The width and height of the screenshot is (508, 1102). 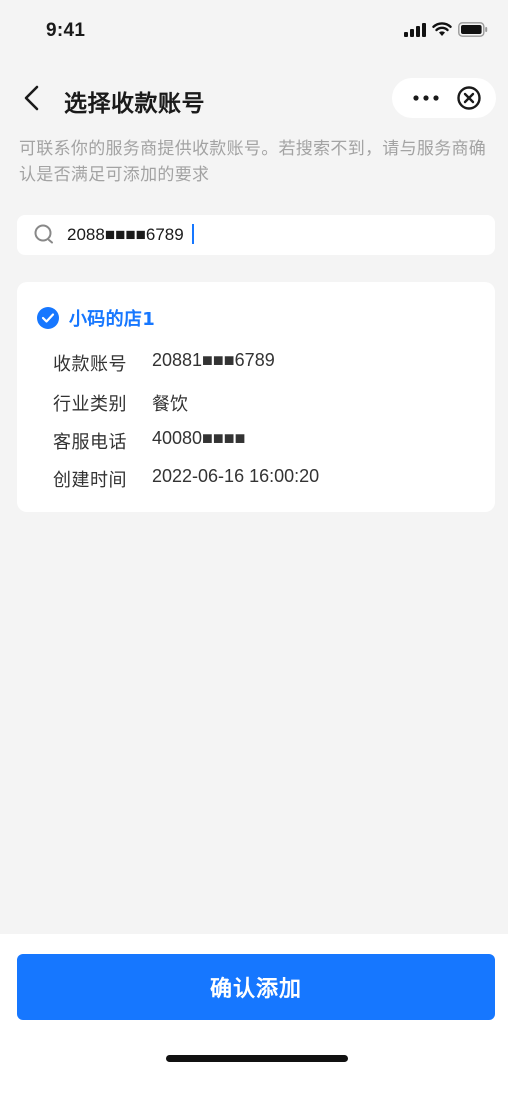 What do you see at coordinates (254, 32) in the screenshot?
I see `status-bar: 9:41` at bounding box center [254, 32].